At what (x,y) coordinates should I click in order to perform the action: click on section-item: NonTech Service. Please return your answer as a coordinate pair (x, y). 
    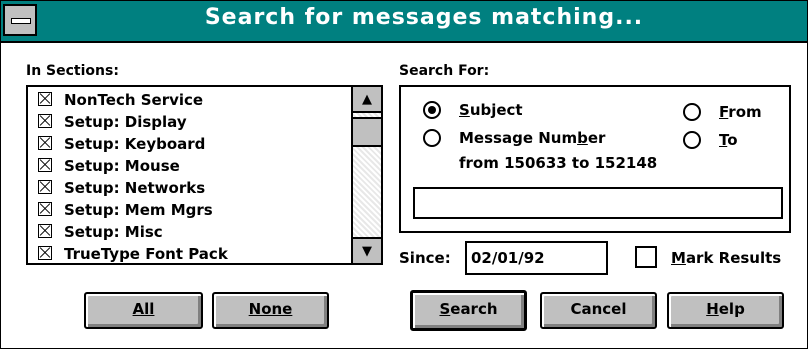
    Looking at the image, I should click on (198, 100).